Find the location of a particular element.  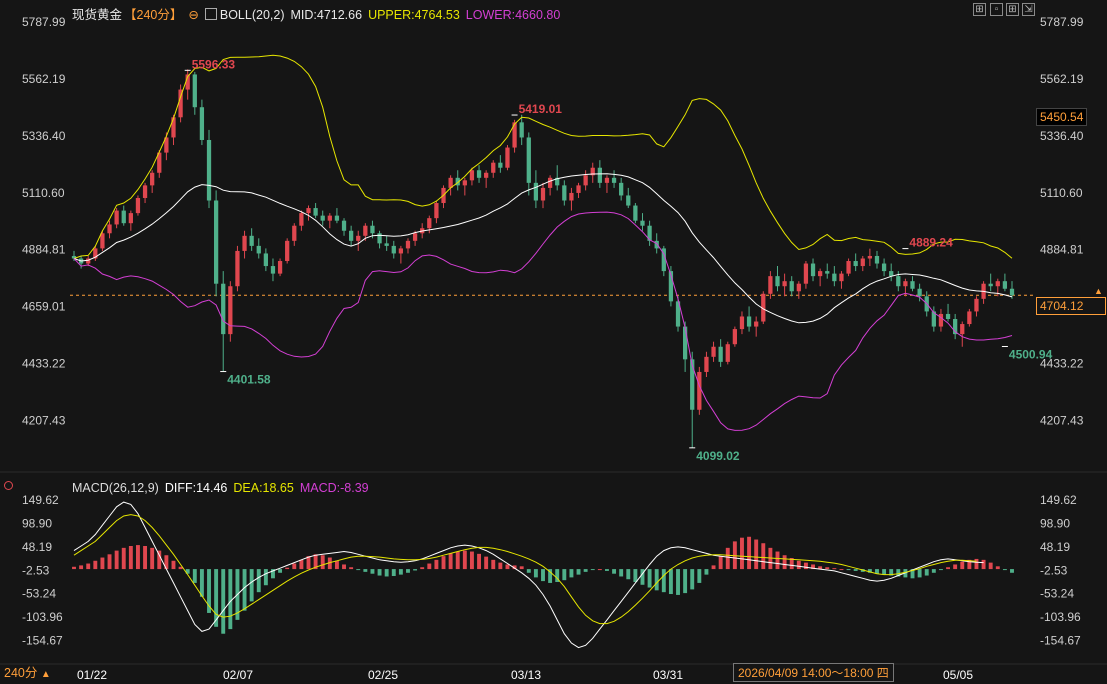

settings-gear-icon: ⇲ is located at coordinates (1028, 9).